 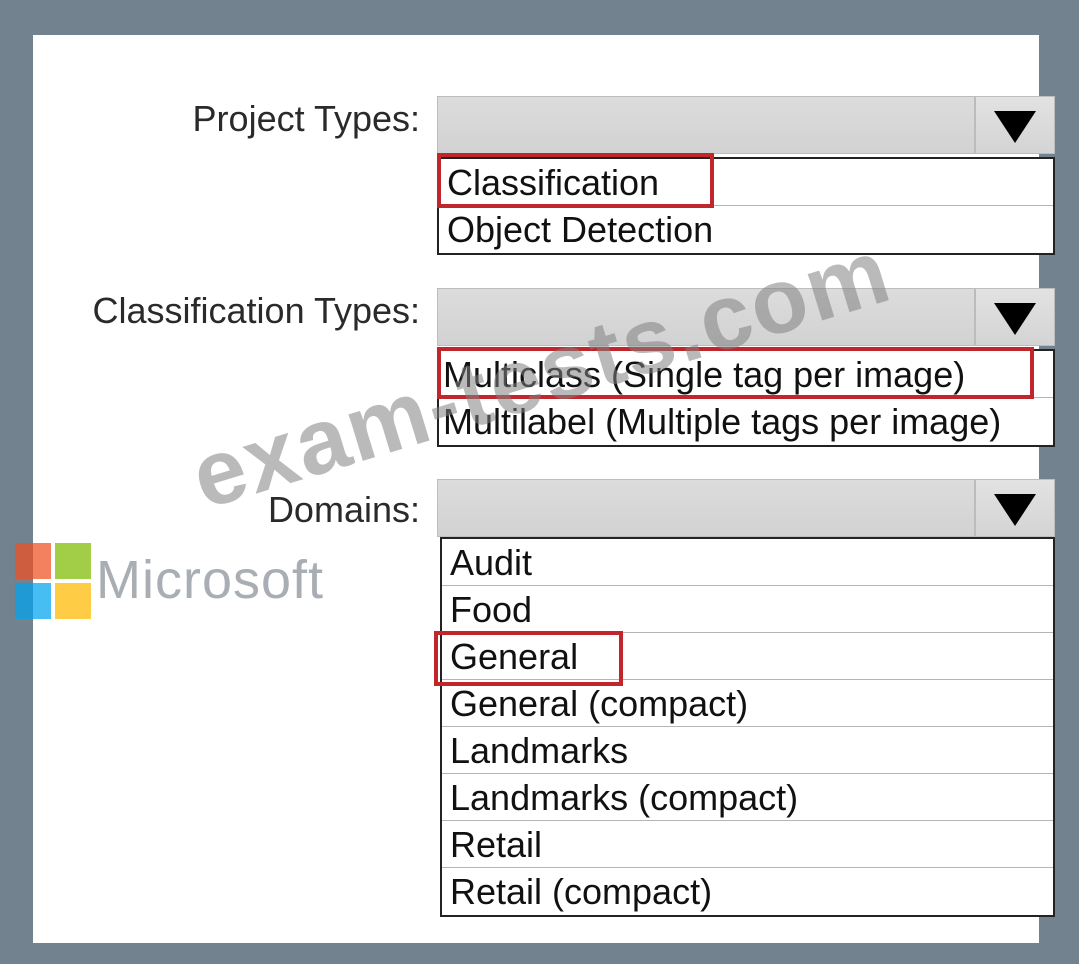 I want to click on classification-types-label: Classification Types:, so click(x=256, y=310).